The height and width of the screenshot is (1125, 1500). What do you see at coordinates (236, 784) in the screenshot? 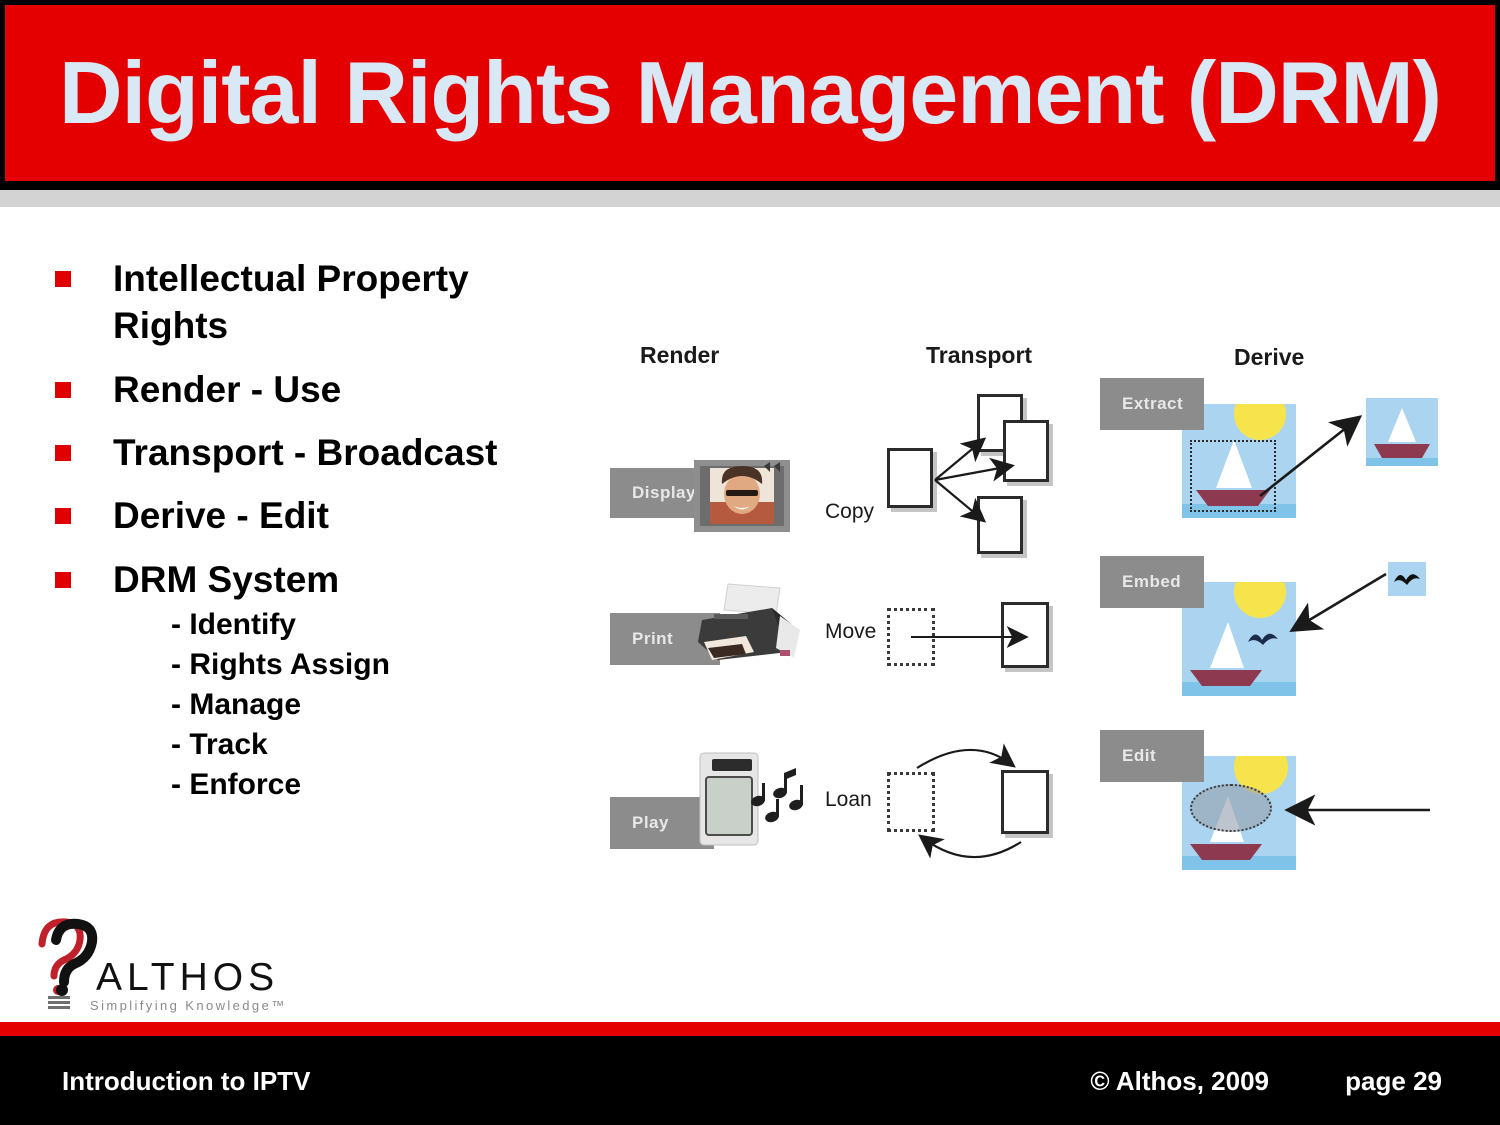
I see `sub-bullet-item: - Enforce` at bounding box center [236, 784].